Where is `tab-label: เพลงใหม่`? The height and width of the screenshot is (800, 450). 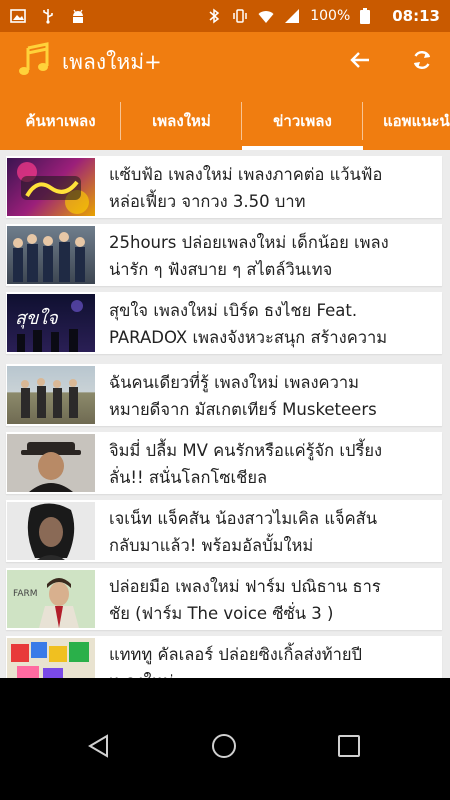 tab-label: เพลงใหม่ is located at coordinates (181, 121).